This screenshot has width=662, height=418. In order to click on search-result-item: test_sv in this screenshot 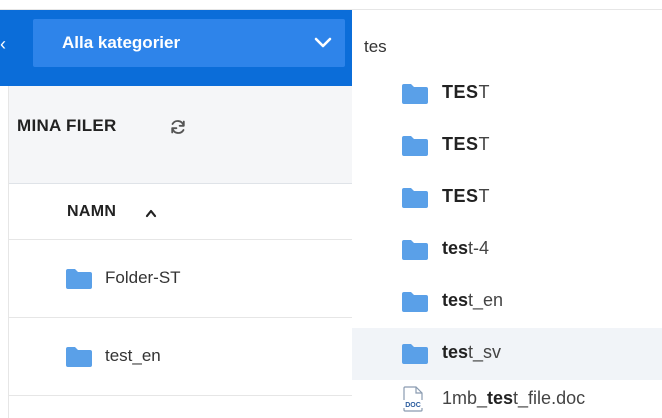, I will do `click(507, 354)`.